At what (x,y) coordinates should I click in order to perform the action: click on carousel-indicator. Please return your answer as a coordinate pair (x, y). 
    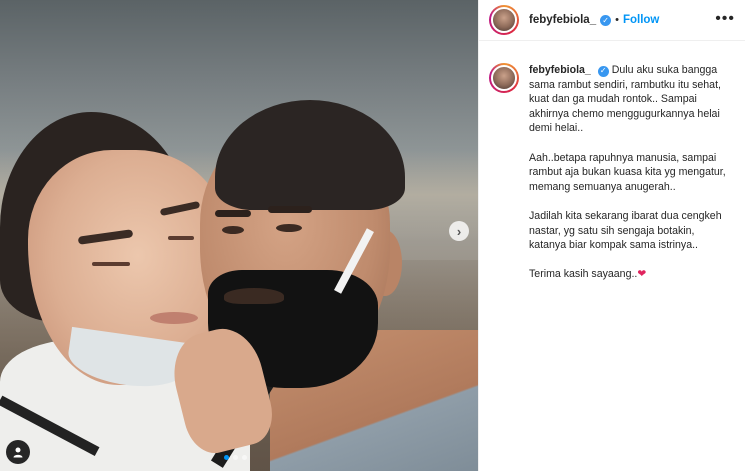
    Looking at the image, I should click on (235, 457).